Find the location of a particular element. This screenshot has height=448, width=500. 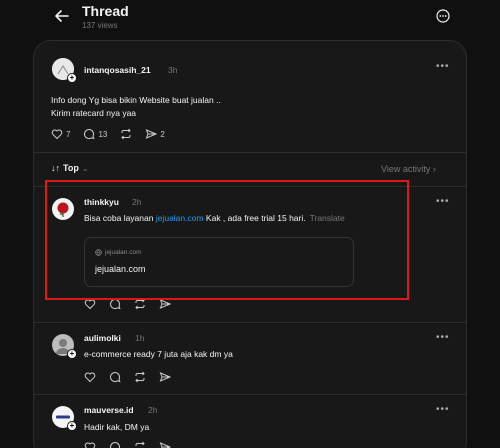

post-username: intanqosasih_21 is located at coordinates (117, 70).